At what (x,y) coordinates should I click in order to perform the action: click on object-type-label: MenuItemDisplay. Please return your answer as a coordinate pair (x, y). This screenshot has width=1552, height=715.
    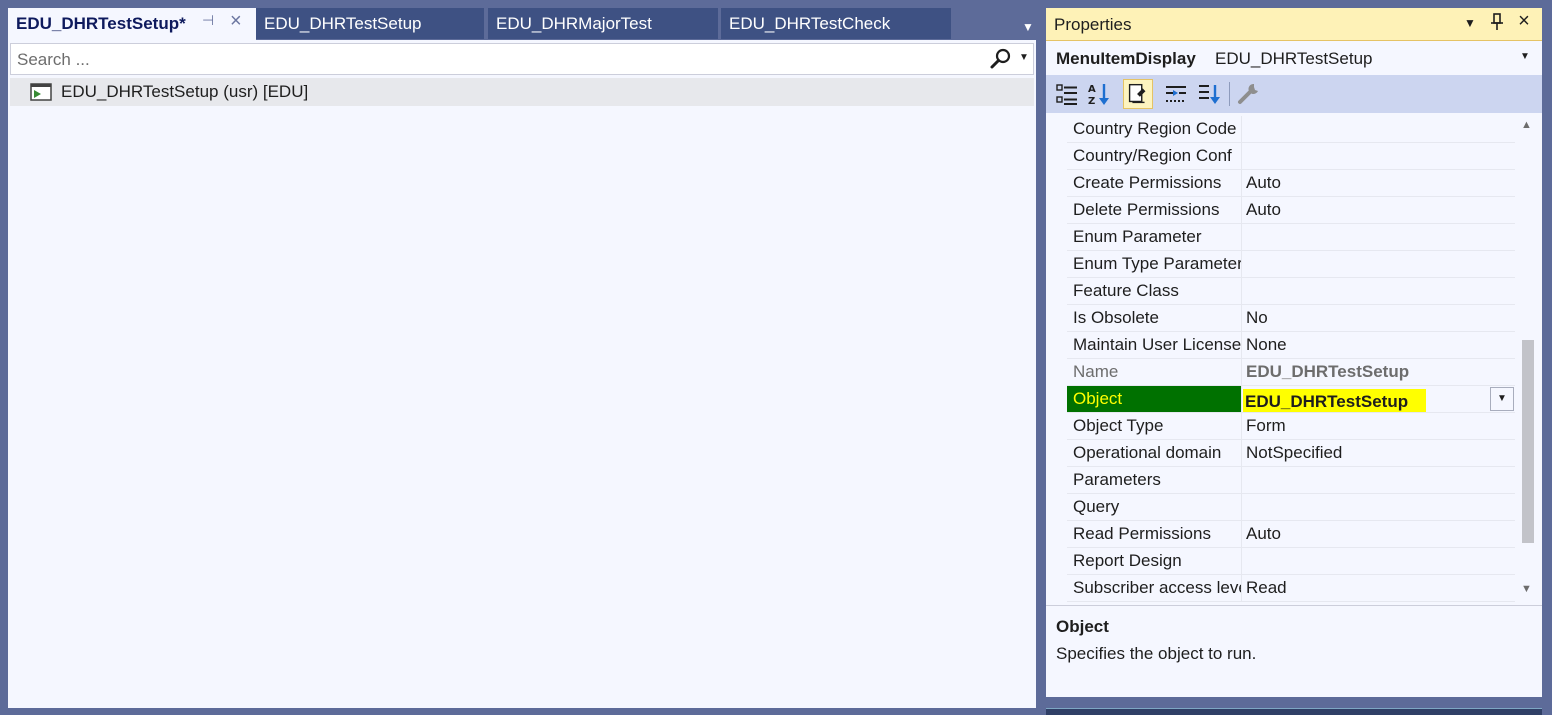
    Looking at the image, I should click on (1126, 58).